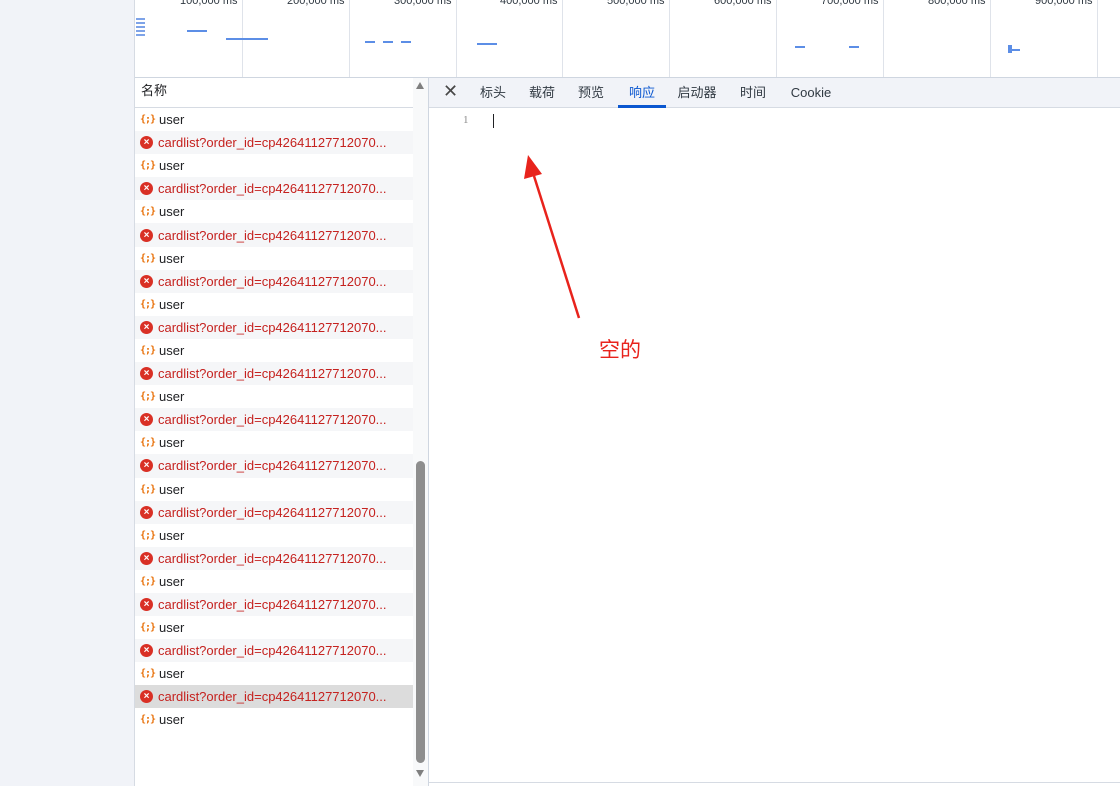 Image resolution: width=1120 pixels, height=786 pixels. What do you see at coordinates (423, 3) in the screenshot?
I see `timeline-tick-label: 300,000 ms` at bounding box center [423, 3].